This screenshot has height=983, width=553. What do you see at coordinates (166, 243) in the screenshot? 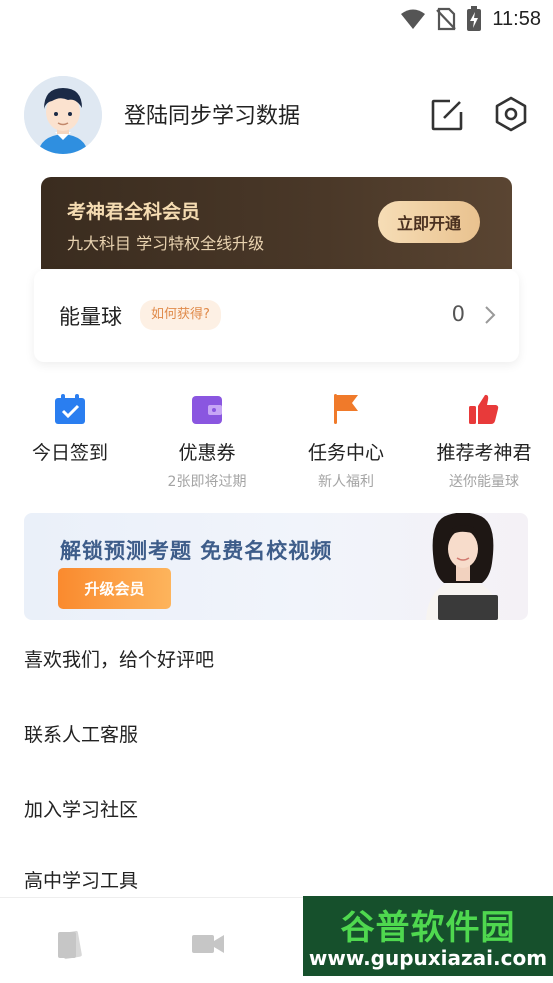
I see `vip-subtitle: 九大科目 学习特权全线升级` at bounding box center [166, 243].